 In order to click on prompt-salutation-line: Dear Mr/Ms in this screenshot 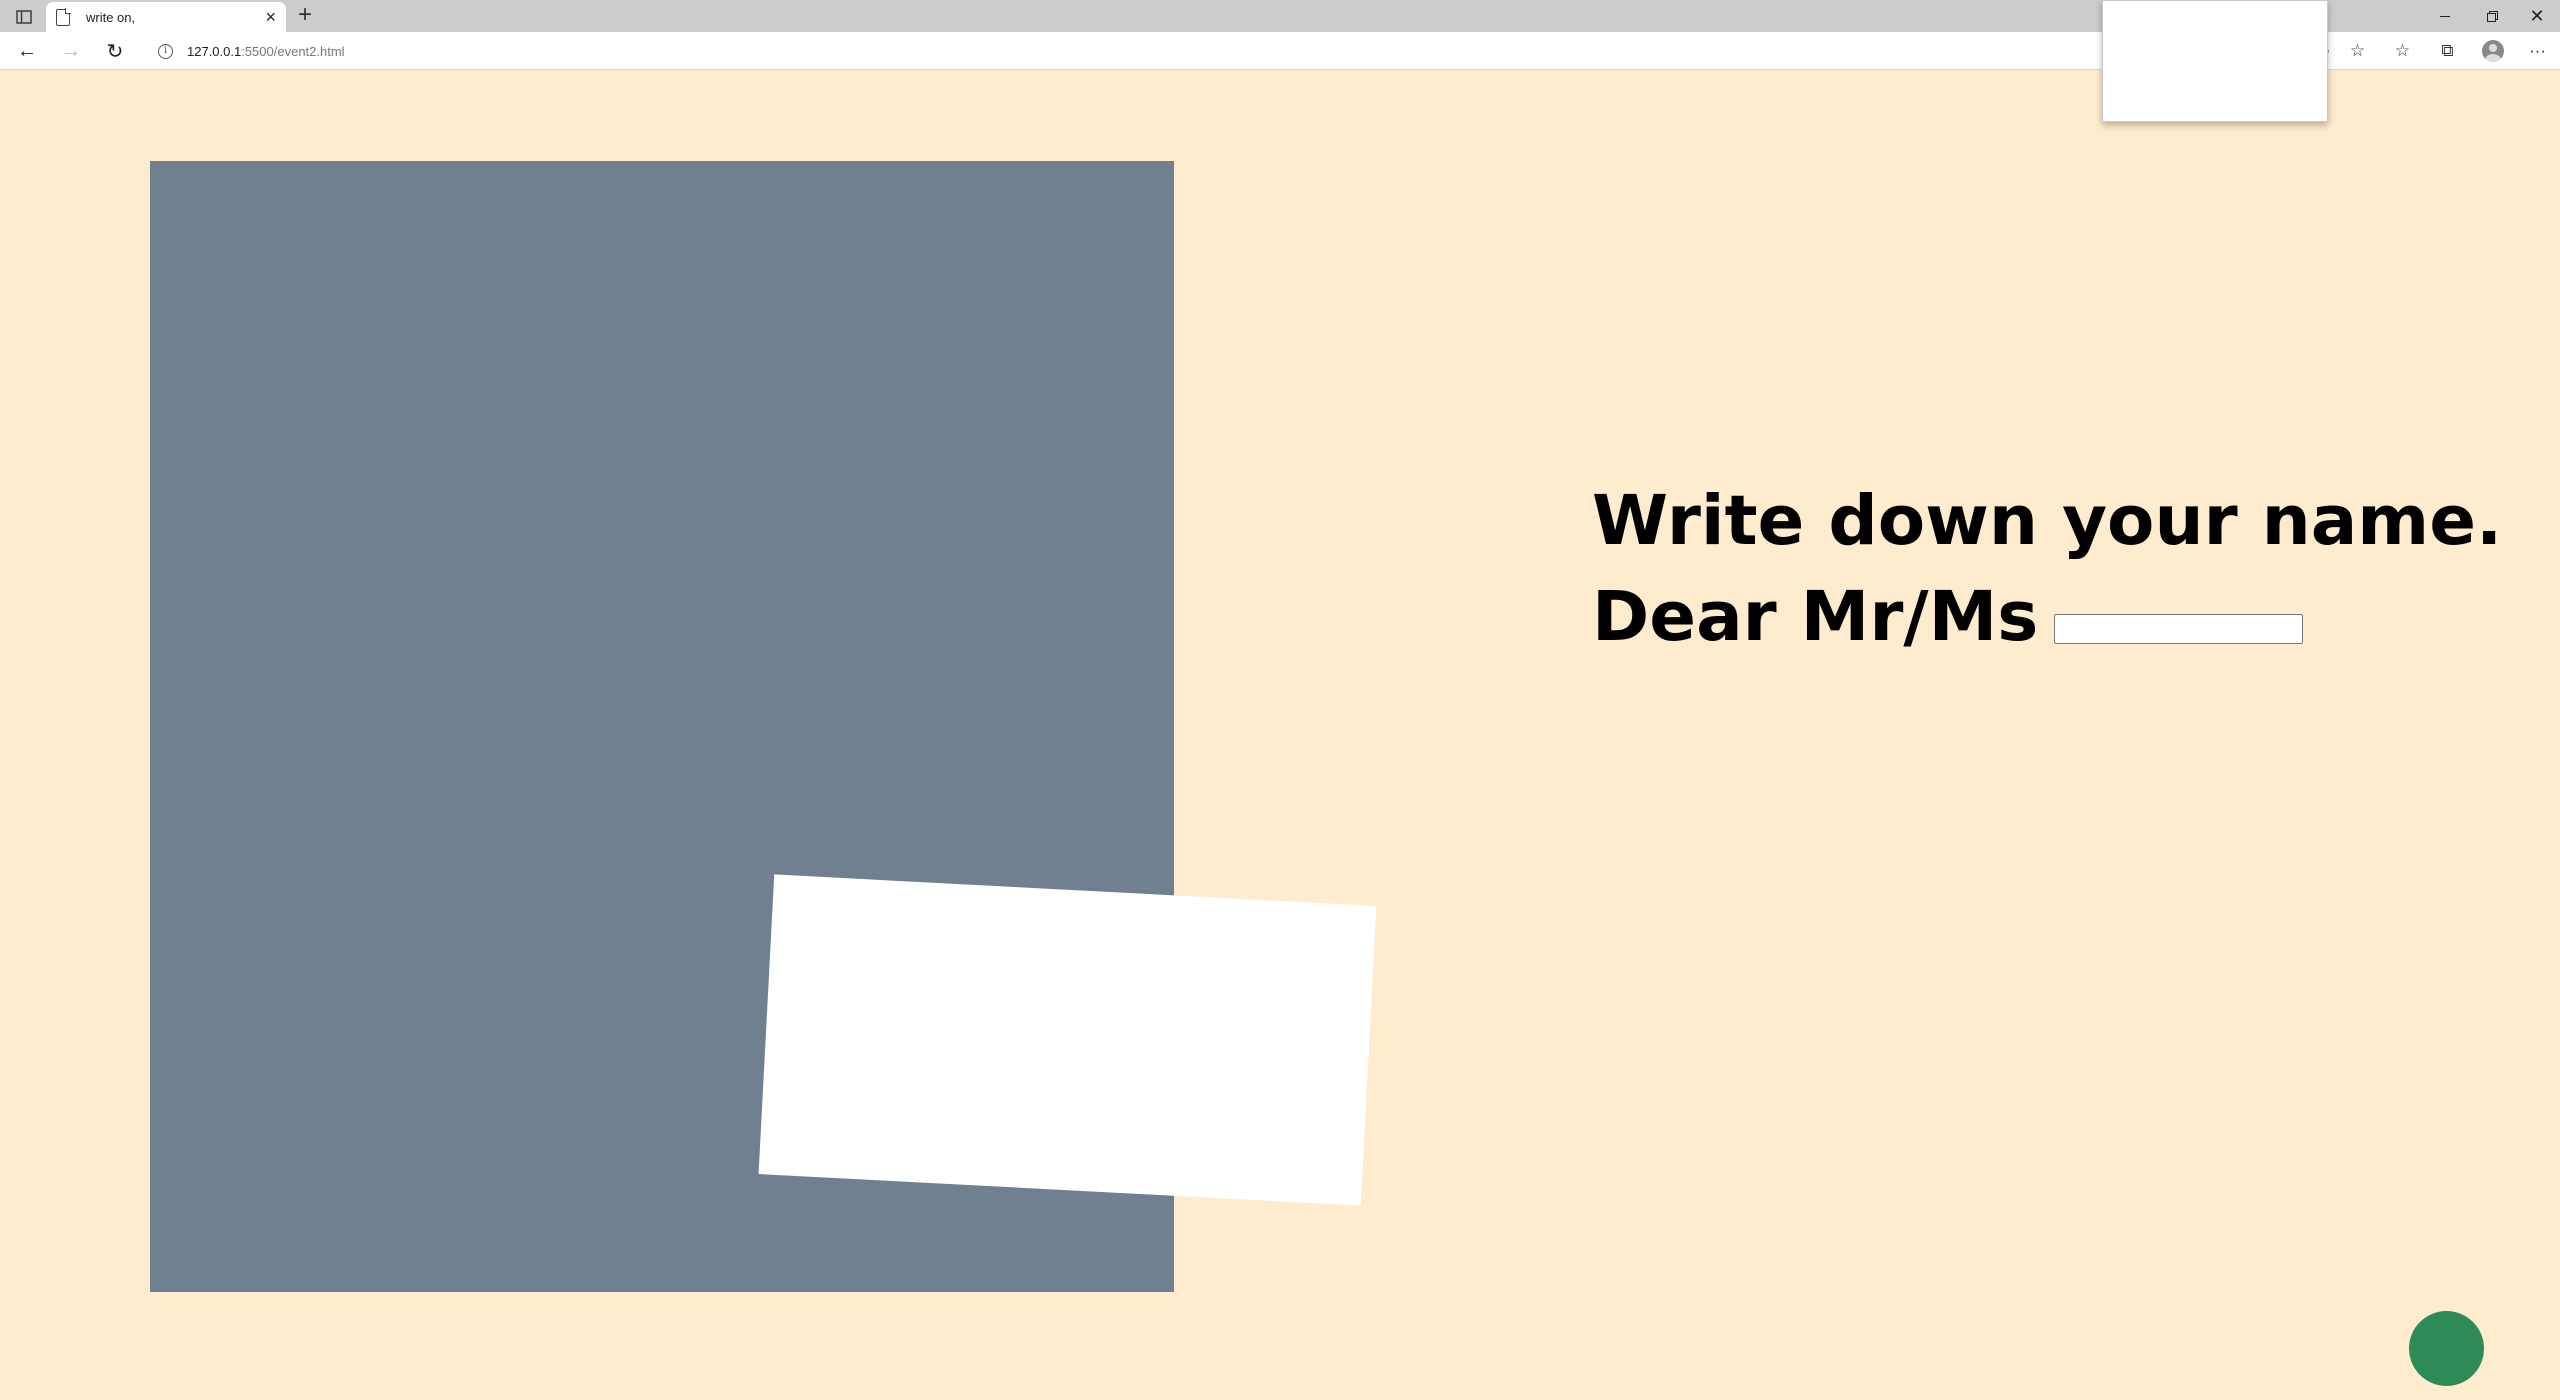, I will do `click(2042, 617)`.